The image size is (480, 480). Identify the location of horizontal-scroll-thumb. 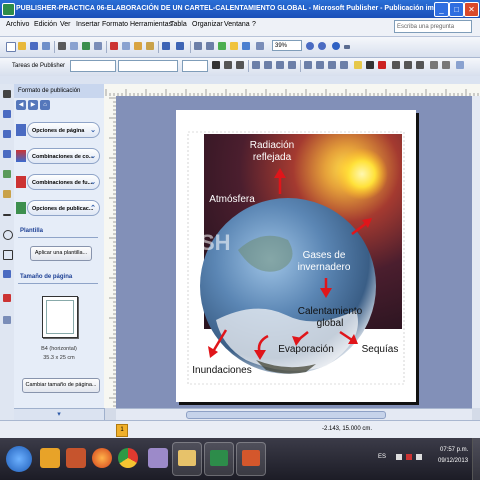
(286, 415).